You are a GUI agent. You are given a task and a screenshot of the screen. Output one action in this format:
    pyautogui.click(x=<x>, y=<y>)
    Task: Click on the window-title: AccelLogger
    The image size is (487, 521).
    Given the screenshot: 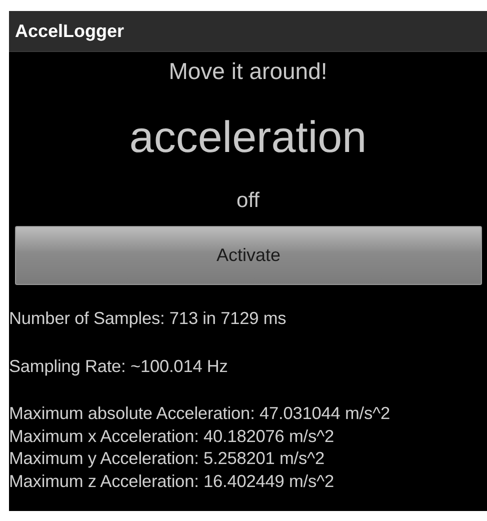 What is the action you would take?
    pyautogui.click(x=69, y=31)
    